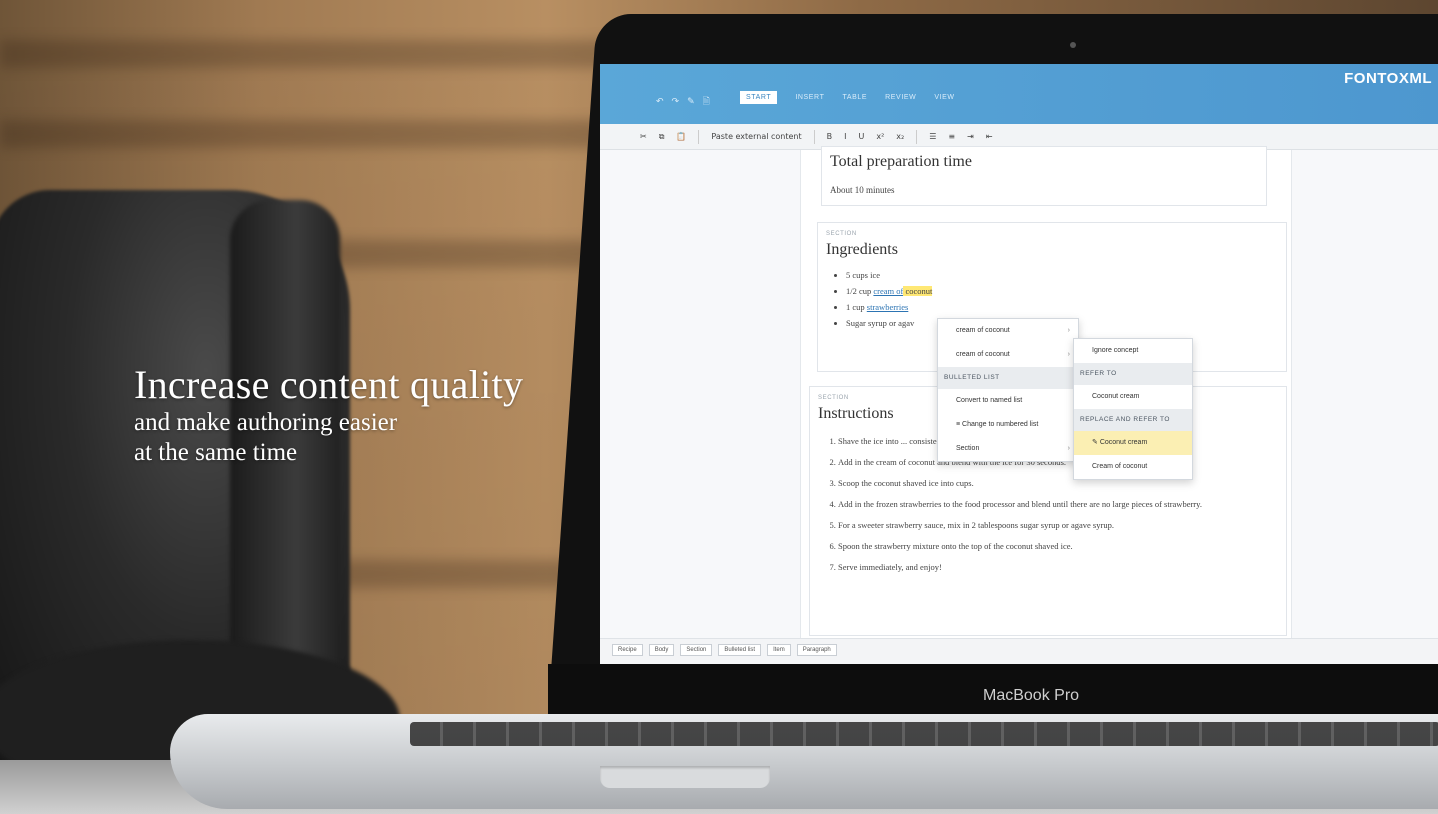 The width and height of the screenshot is (1438, 814). Describe the element at coordinates (1133, 467) in the screenshot. I see `menu-item-replace-cream-of-coconut: Cream of coconut` at that location.